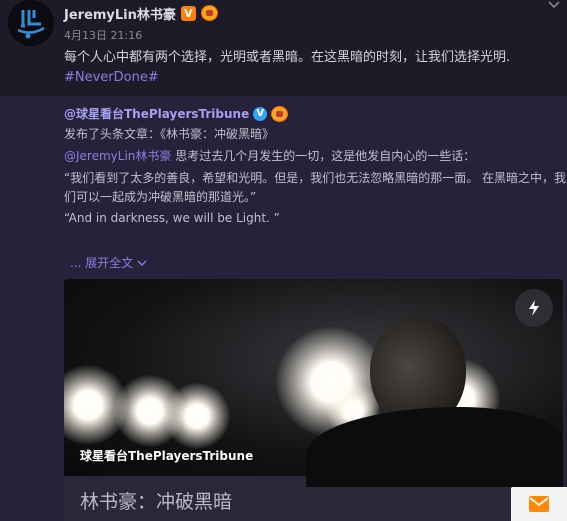  What do you see at coordinates (167, 456) in the screenshot?
I see `card-source: 球星看台ThePlayersTribune` at bounding box center [167, 456].